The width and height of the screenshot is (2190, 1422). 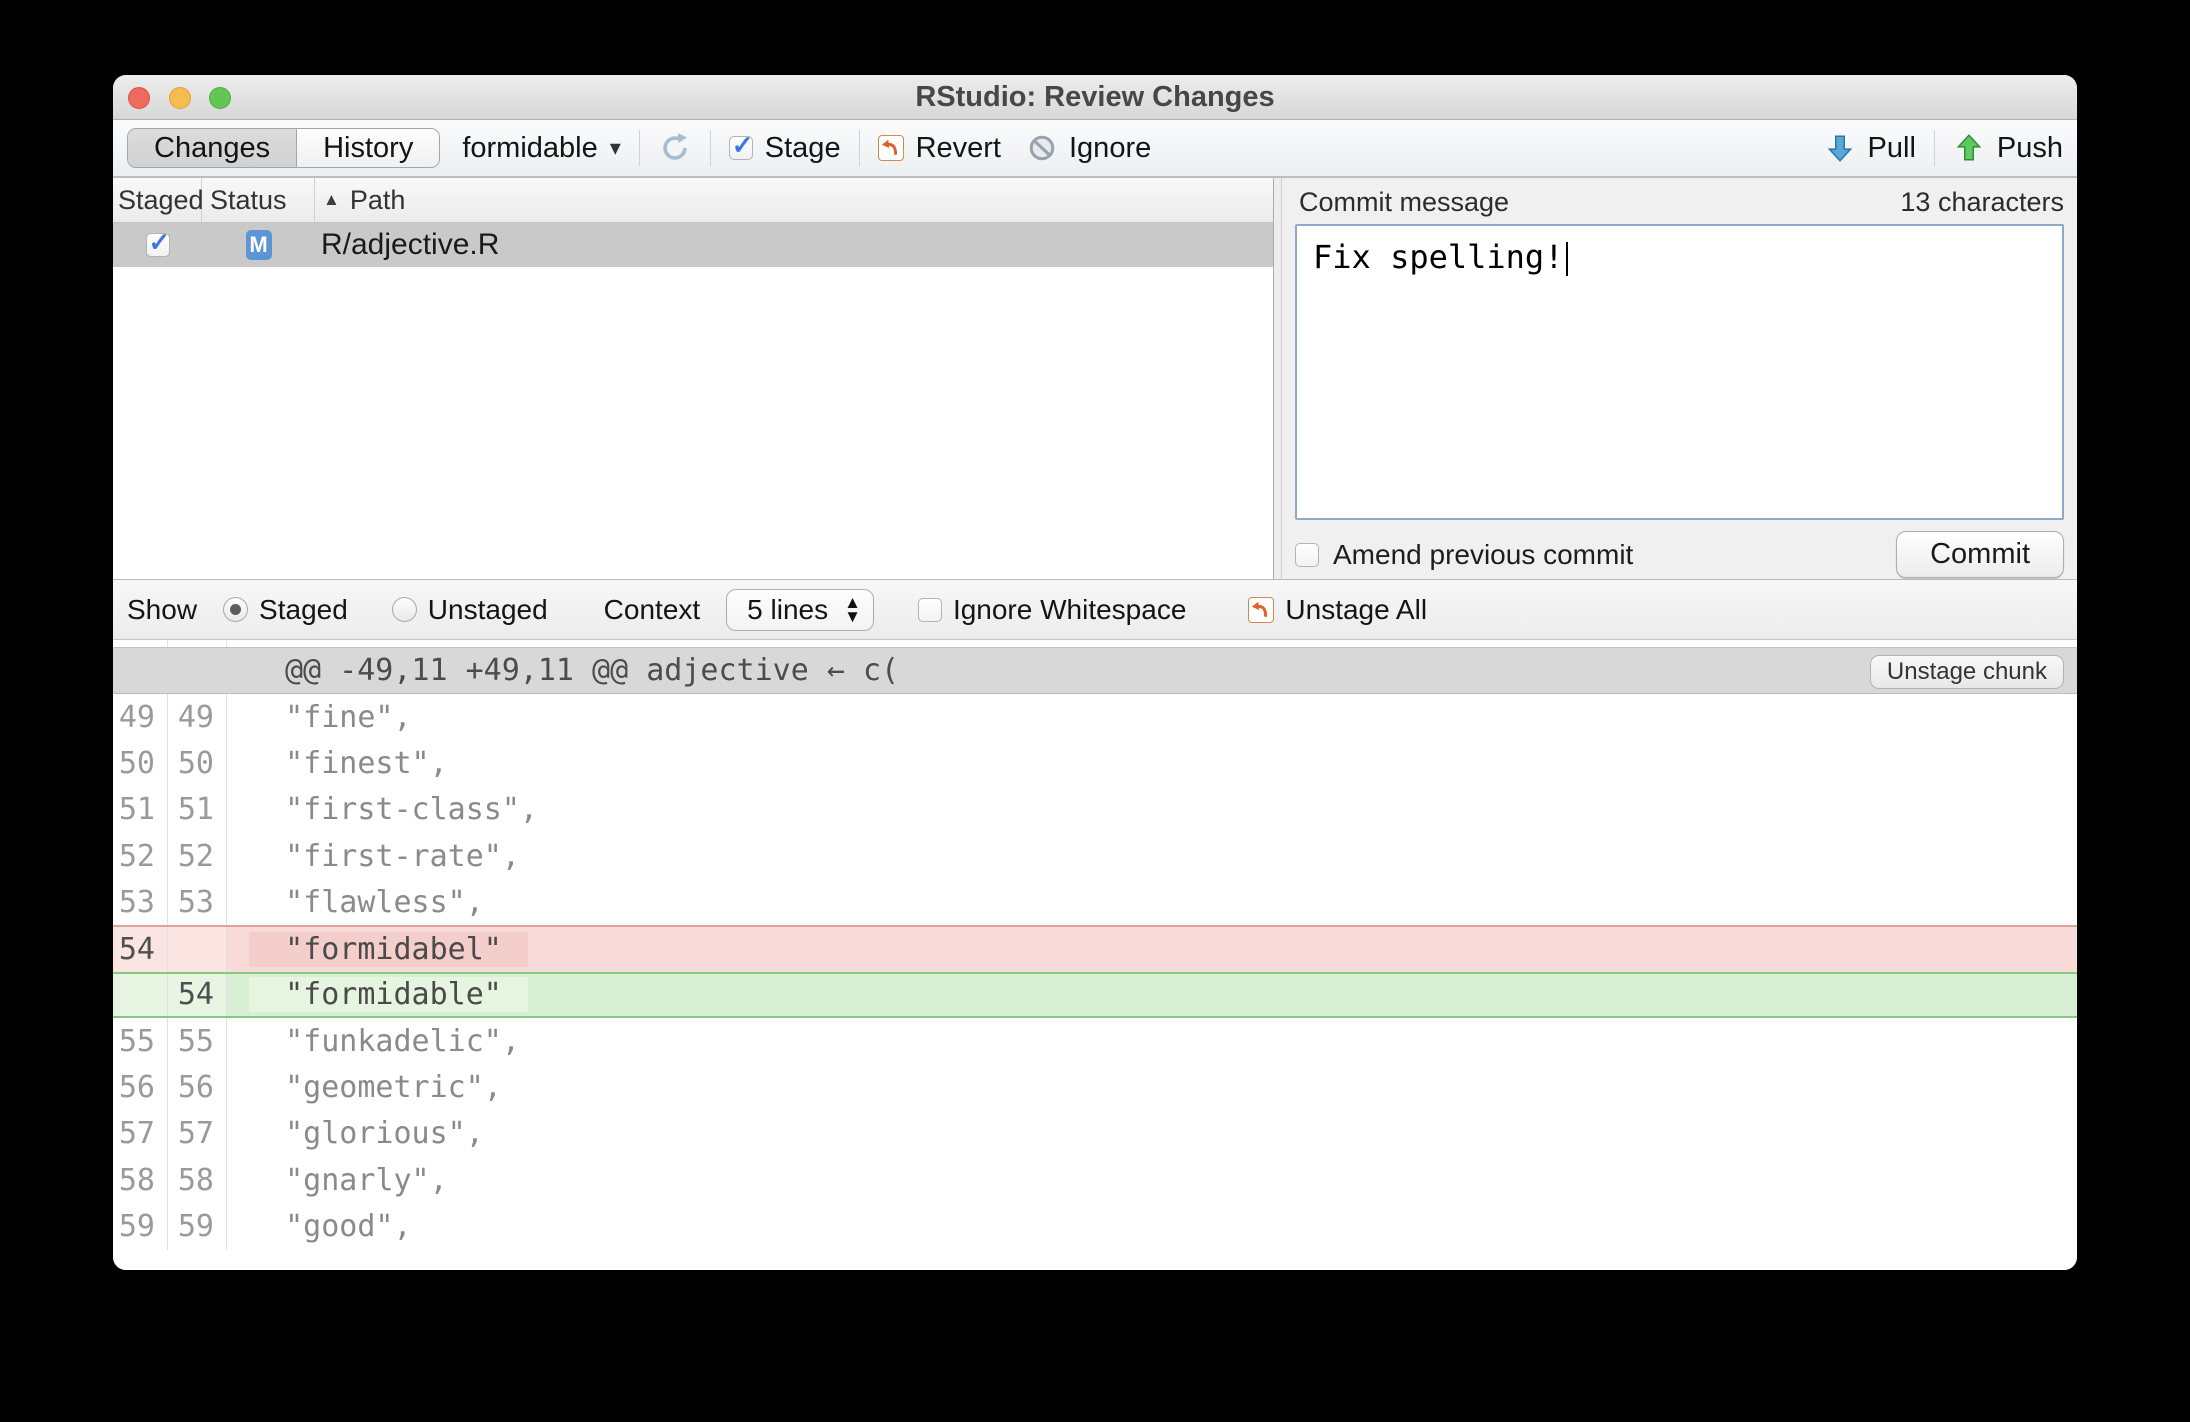 I want to click on diff-line-code: "geometric",, so click(x=375, y=1088).